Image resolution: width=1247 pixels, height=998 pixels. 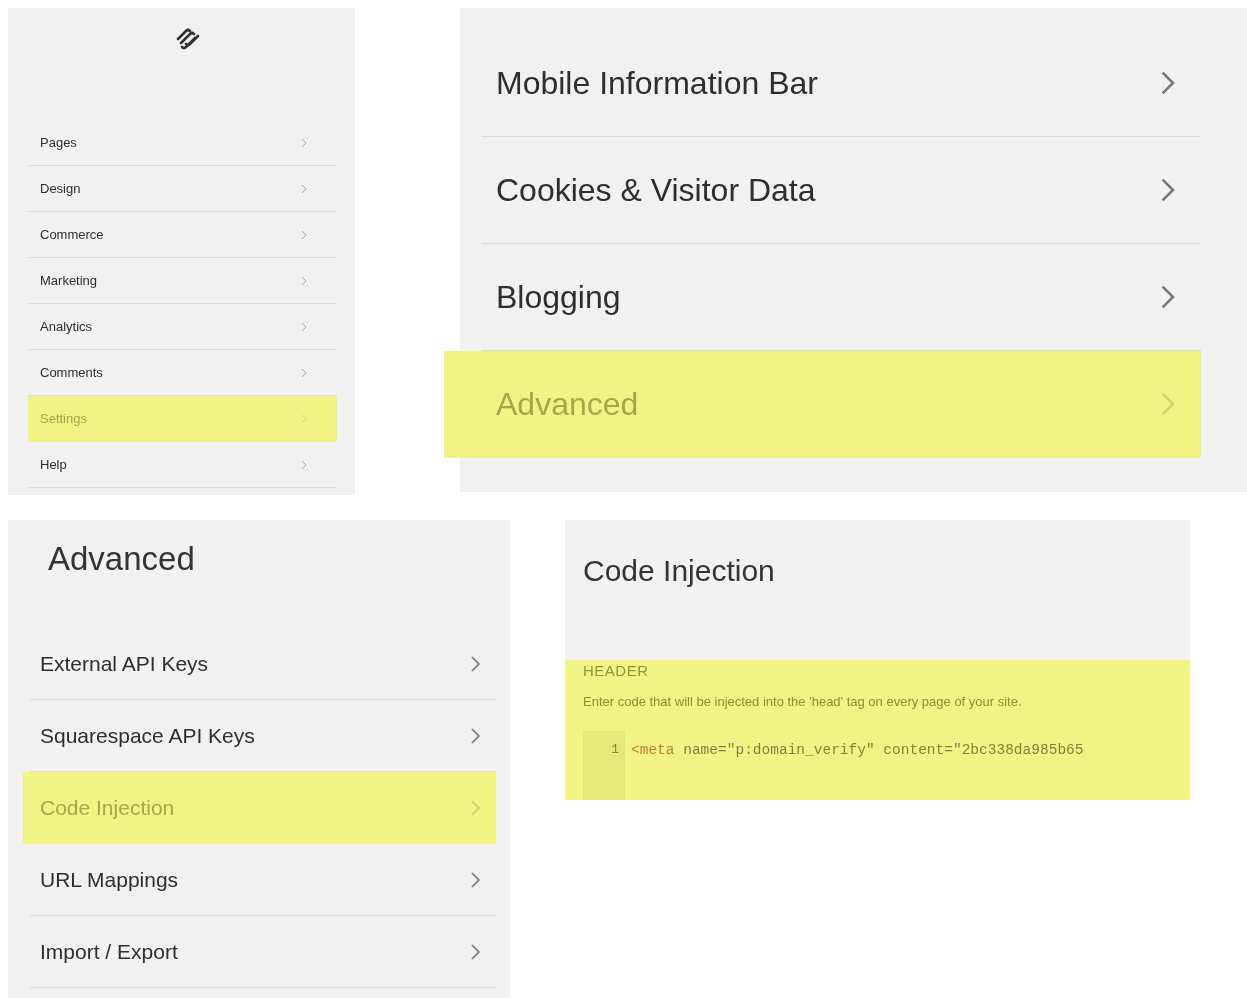 What do you see at coordinates (182, 189) in the screenshot?
I see `menu-item: Design` at bounding box center [182, 189].